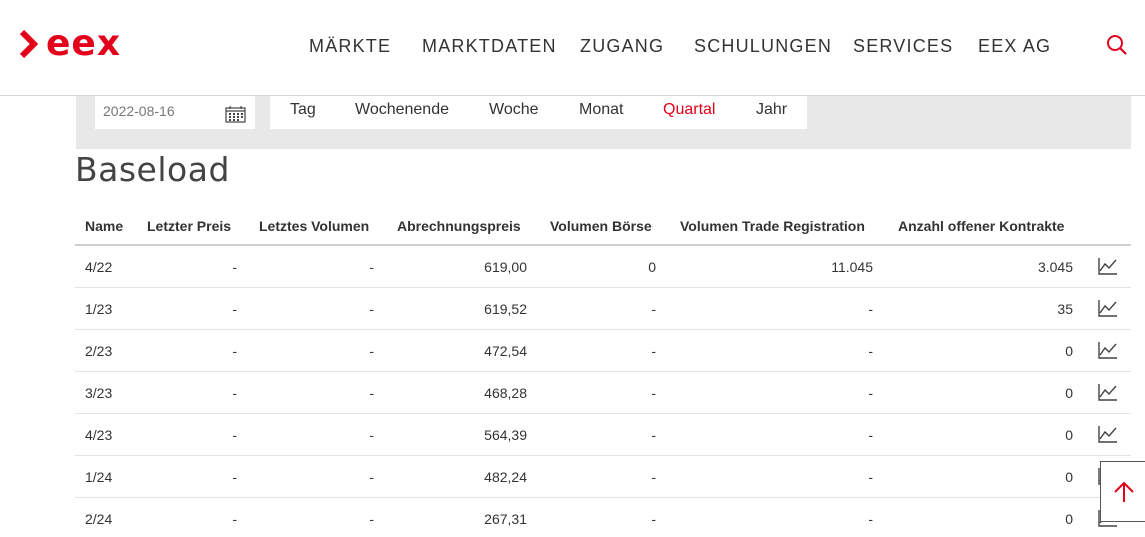  Describe the element at coordinates (459, 226) in the screenshot. I see `col-abrechnungspreis: Abrechnungspreis` at that location.